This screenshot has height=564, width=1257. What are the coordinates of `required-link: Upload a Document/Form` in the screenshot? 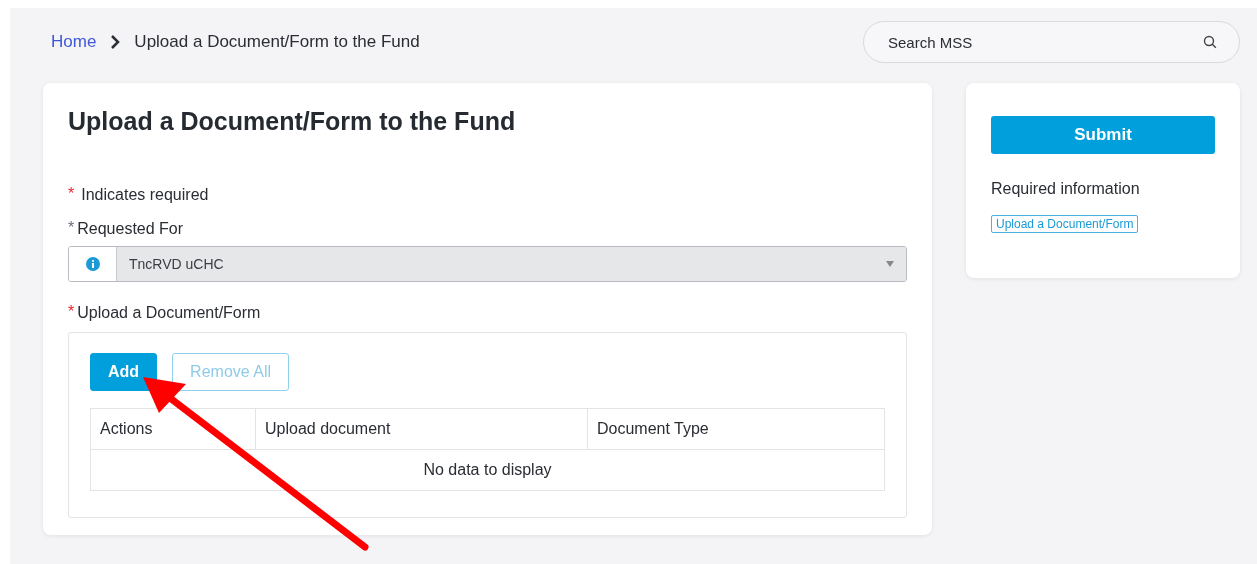 It's located at (1065, 224).